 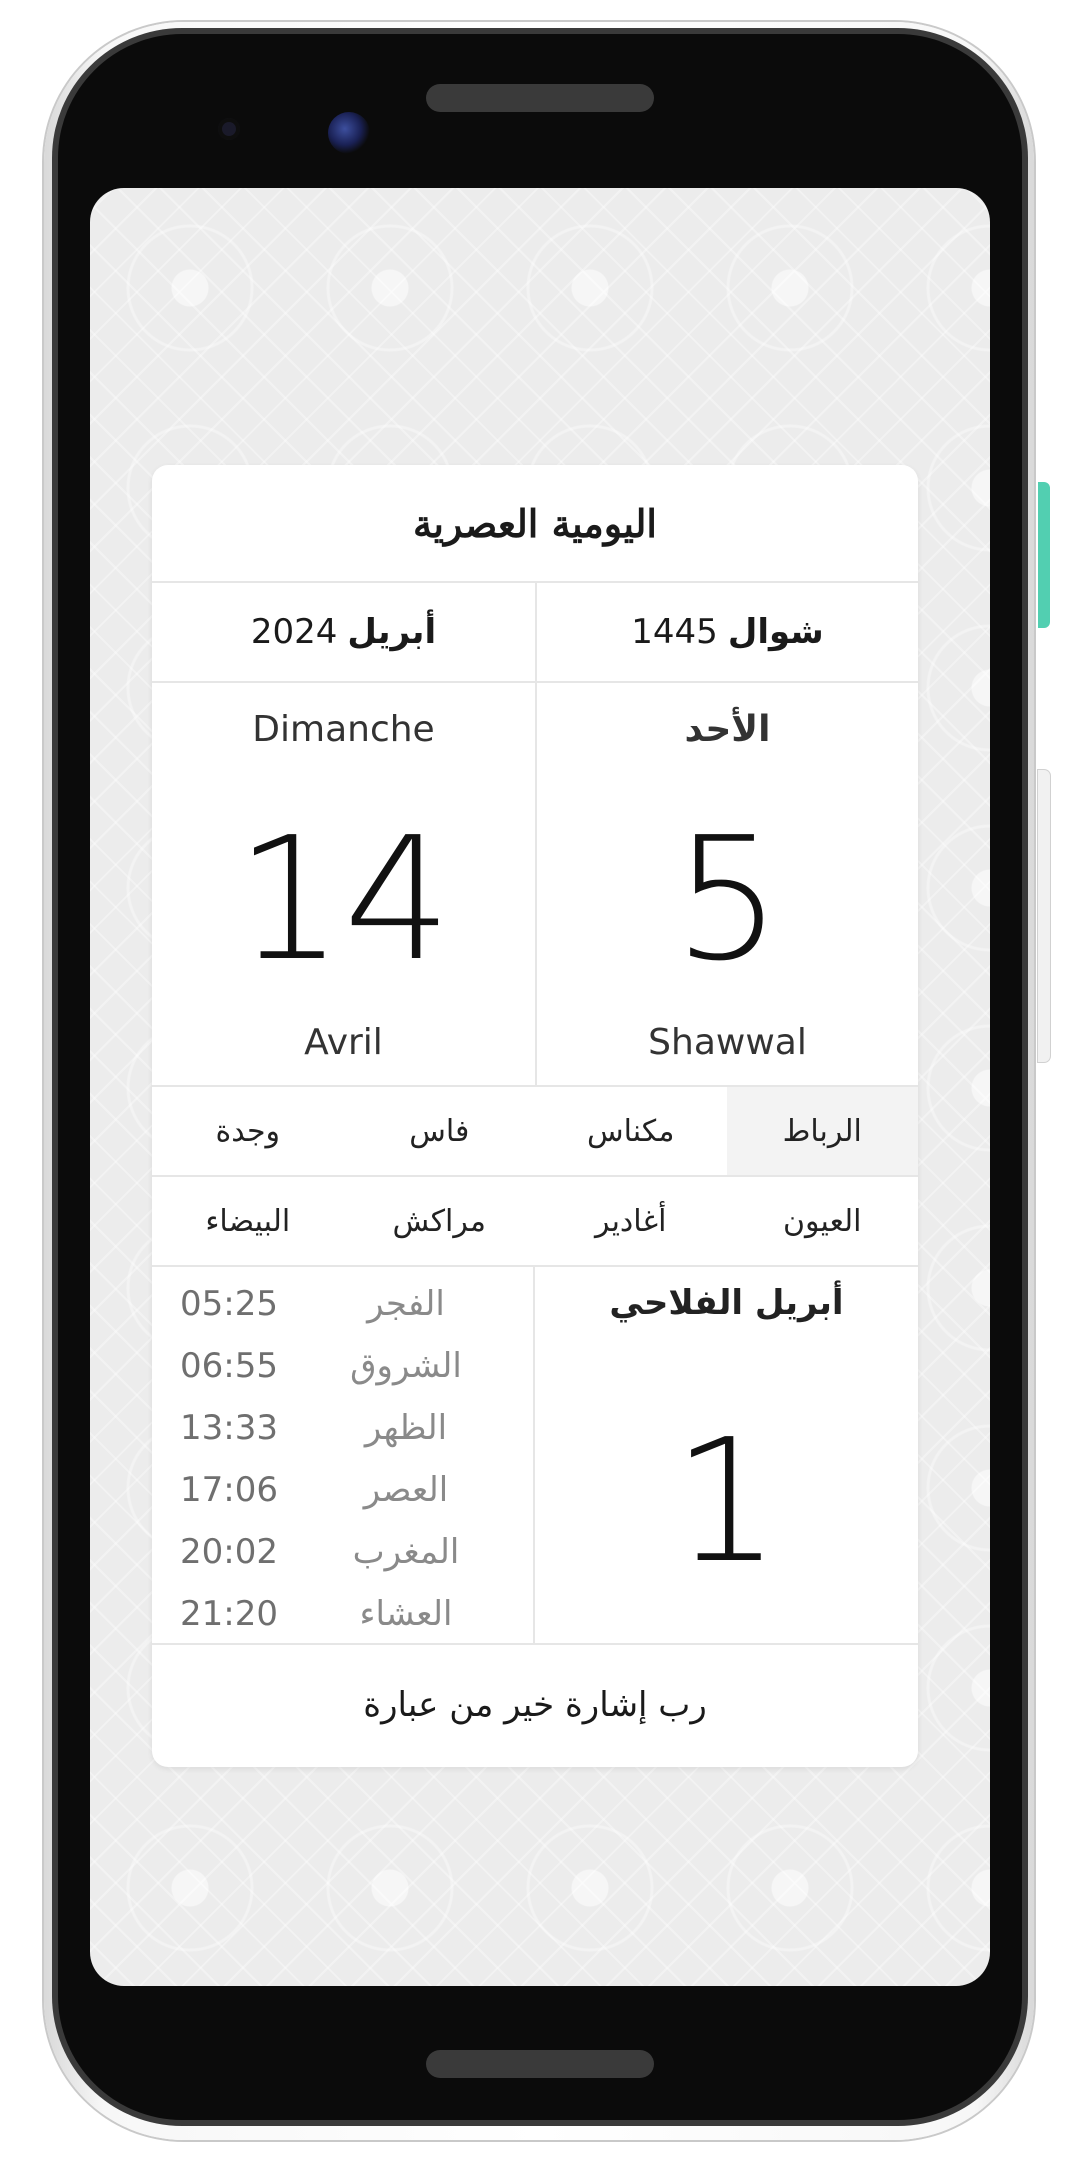 I want to click on gregorian-month-year: أبريل 2024, so click(x=343, y=632).